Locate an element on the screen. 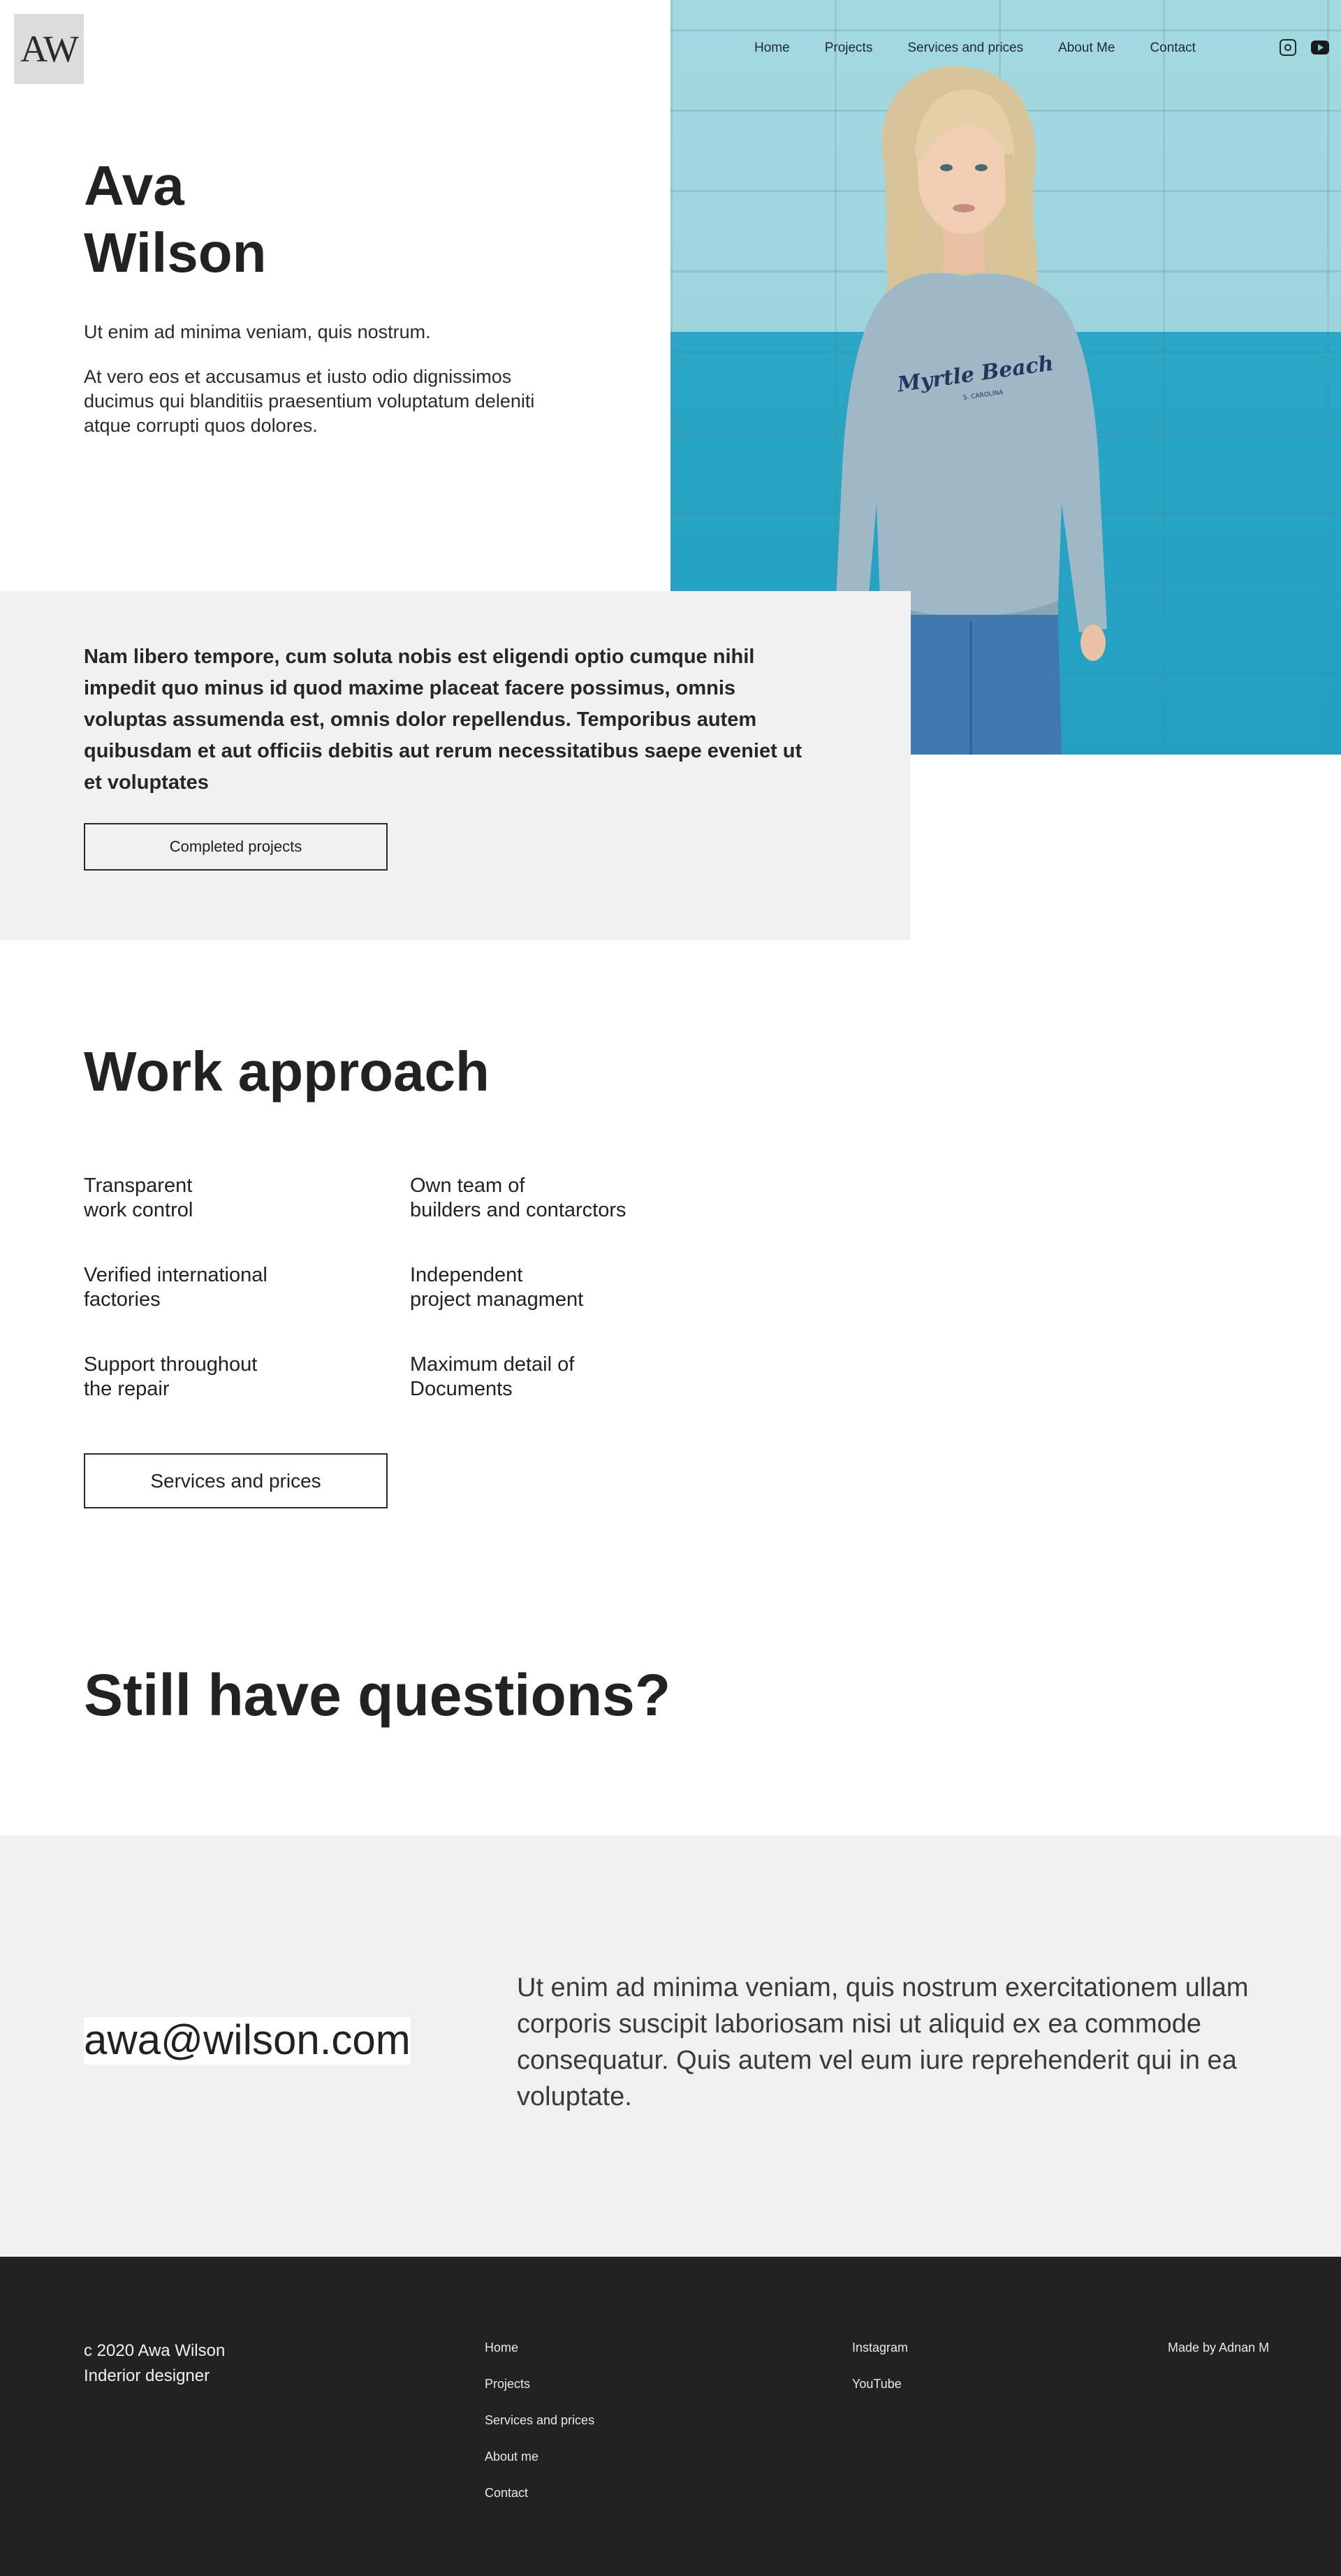  work-approach-title: Work approach is located at coordinates (287, 1071).